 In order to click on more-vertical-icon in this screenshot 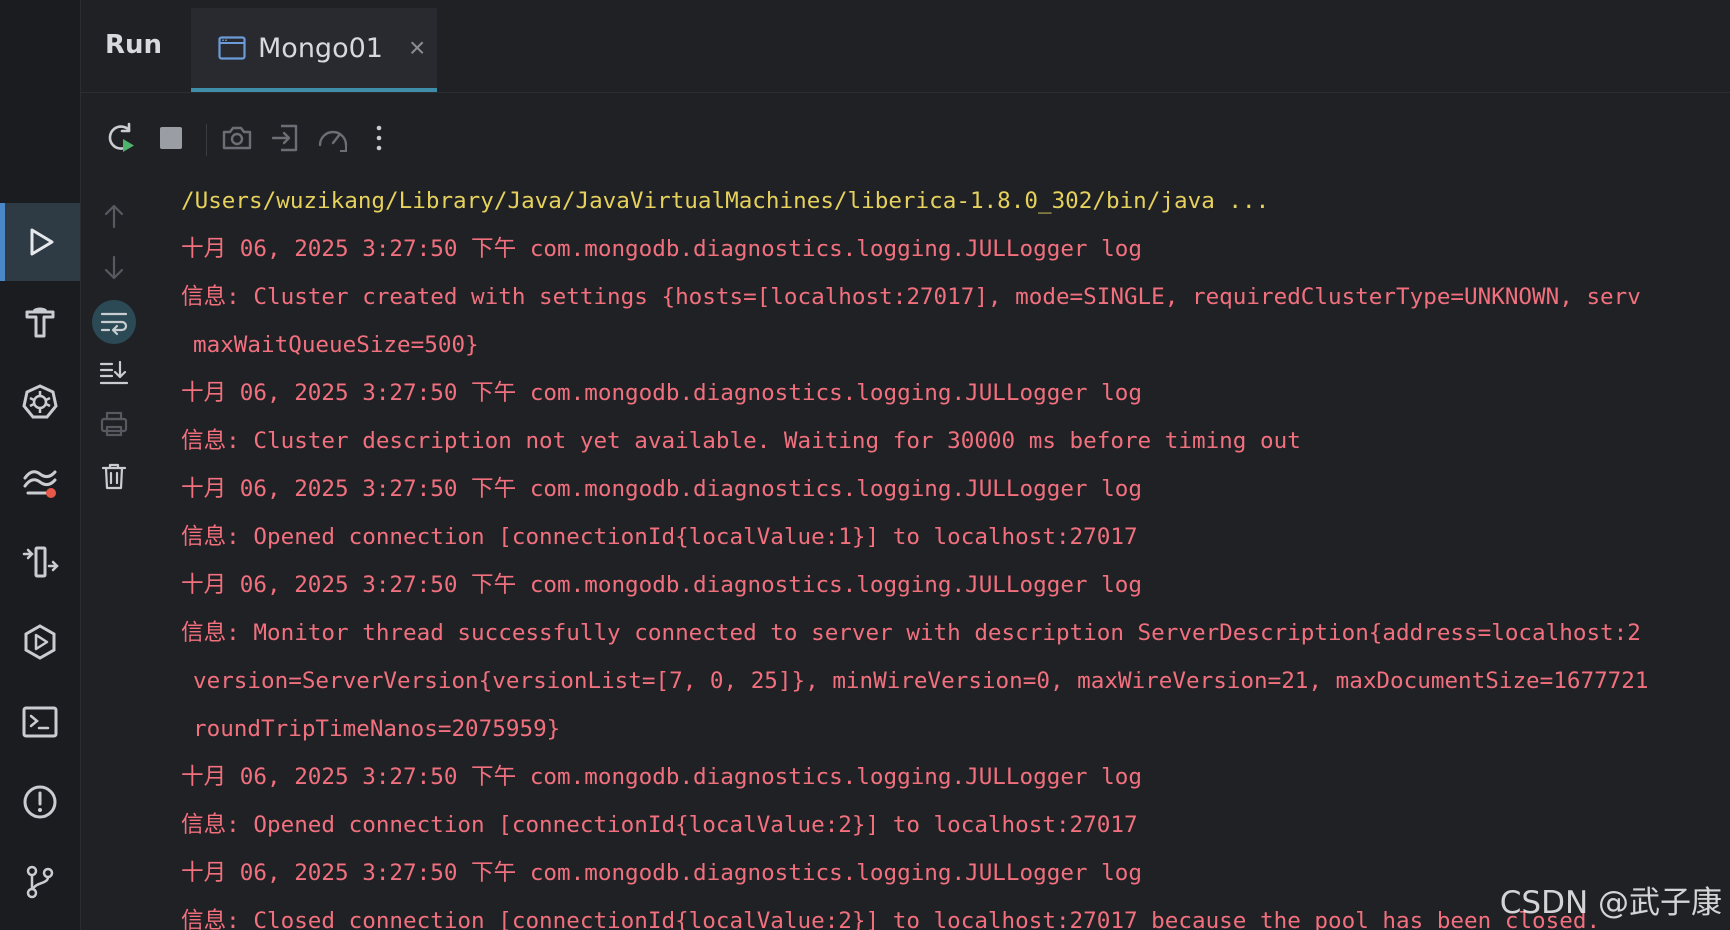, I will do `click(379, 138)`.